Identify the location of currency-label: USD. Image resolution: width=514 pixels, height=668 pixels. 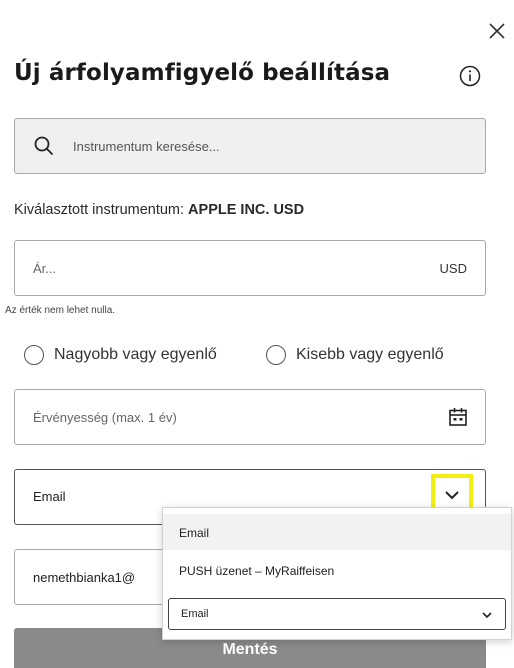
(453, 268).